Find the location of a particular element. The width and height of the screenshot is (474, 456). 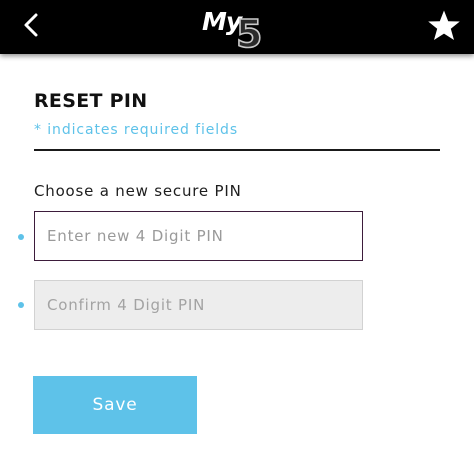

chevron-left-icon is located at coordinates (31, 25).